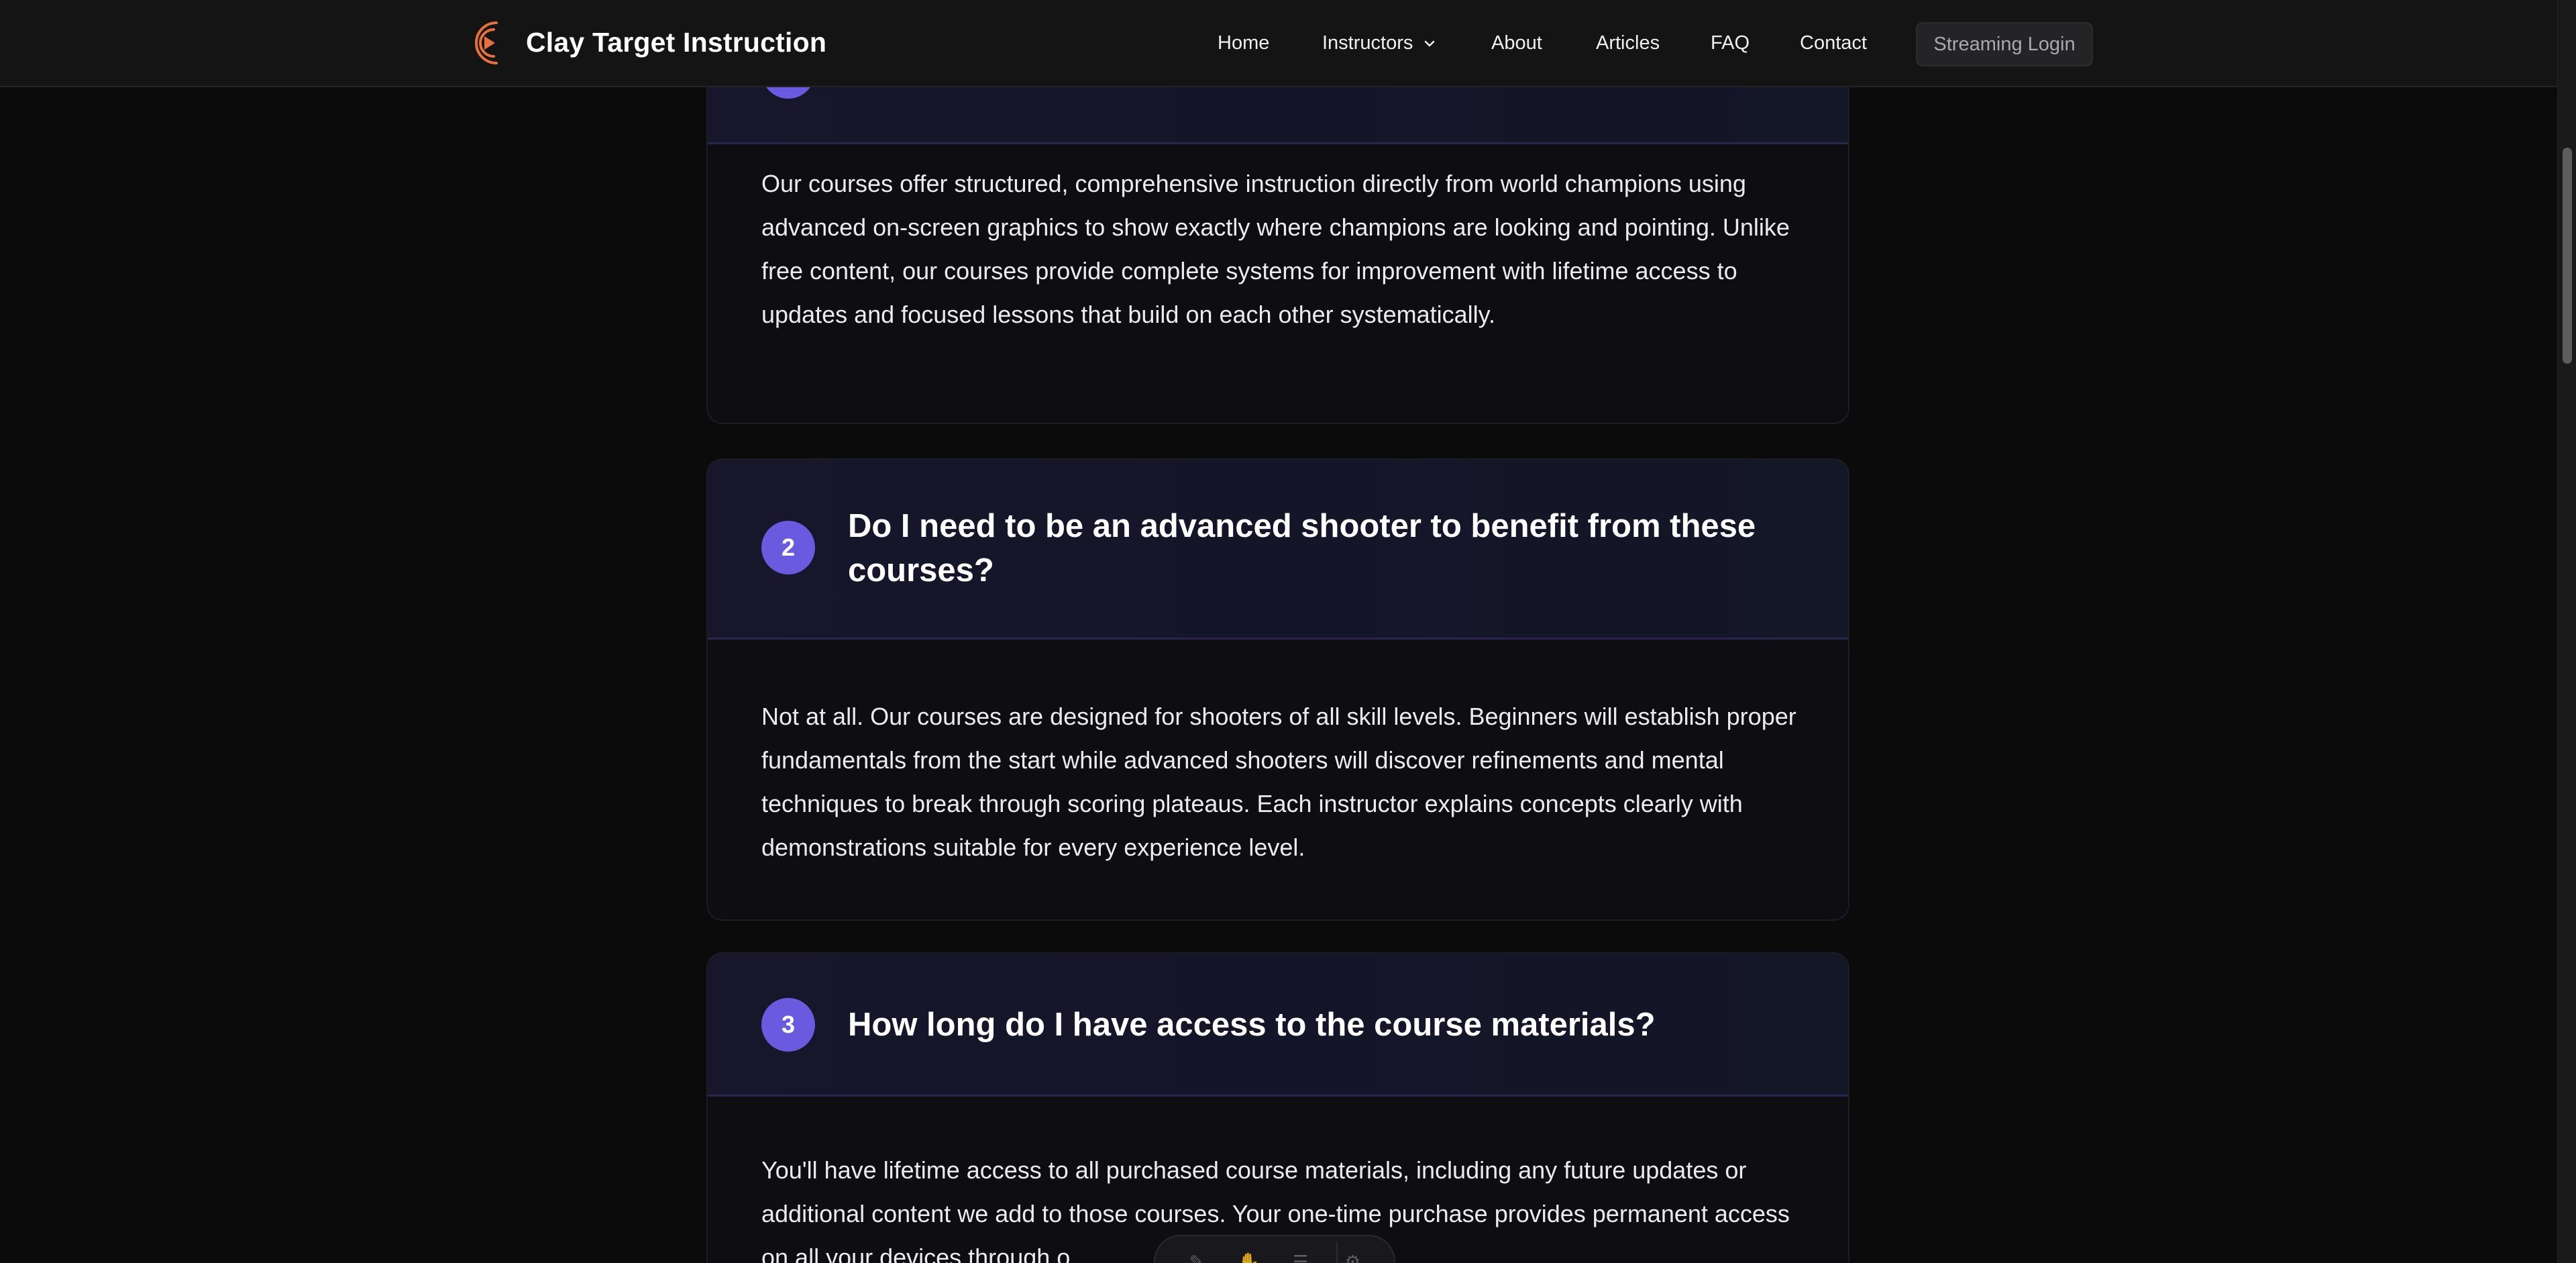 Image resolution: width=2576 pixels, height=1263 pixels. Describe the element at coordinates (788, 547) in the screenshot. I see `faq-number-badge: 2` at that location.